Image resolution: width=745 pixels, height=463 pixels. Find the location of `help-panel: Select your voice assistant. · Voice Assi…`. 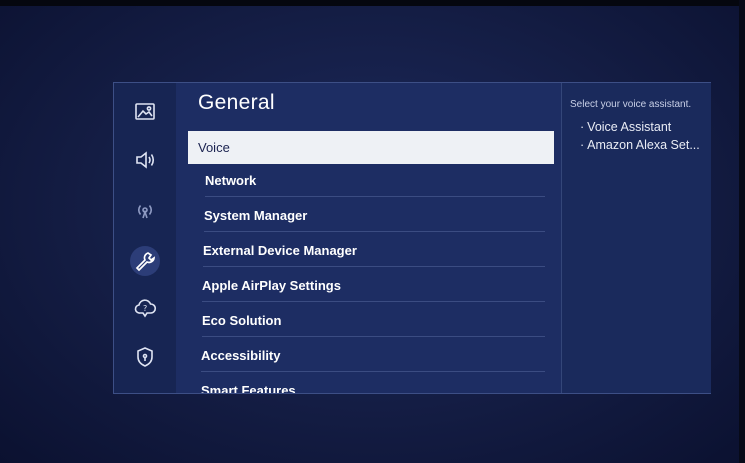

help-panel: Select your voice assistant. · Voice Assi… is located at coordinates (636, 238).